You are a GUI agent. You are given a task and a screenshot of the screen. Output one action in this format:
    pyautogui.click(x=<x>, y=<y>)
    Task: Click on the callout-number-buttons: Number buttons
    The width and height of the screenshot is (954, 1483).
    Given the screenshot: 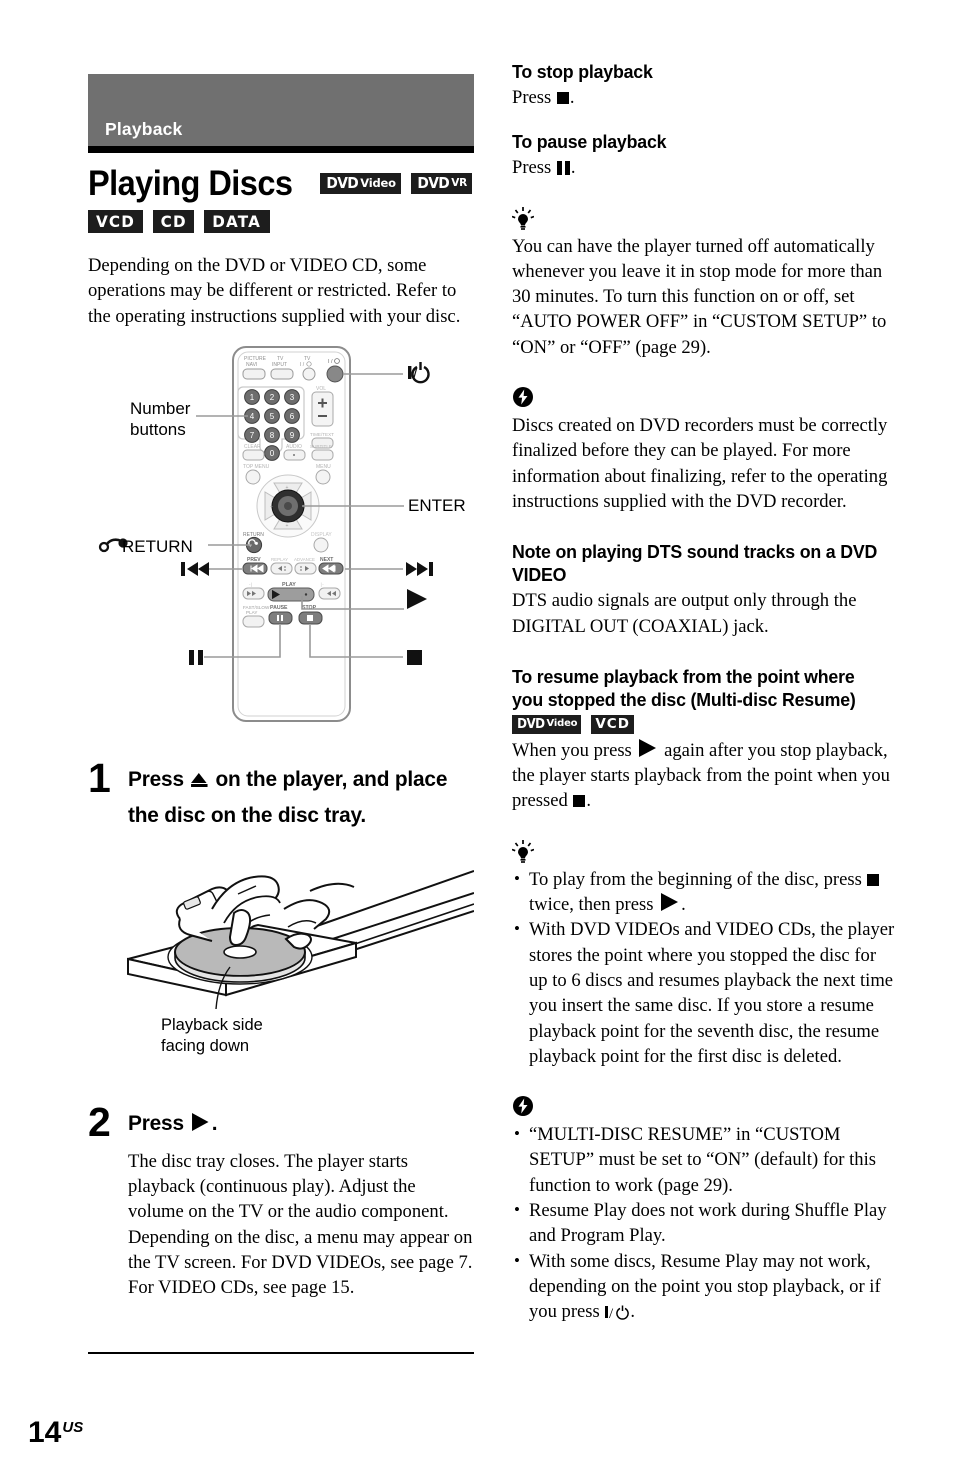 What is the action you would take?
    pyautogui.click(x=160, y=419)
    